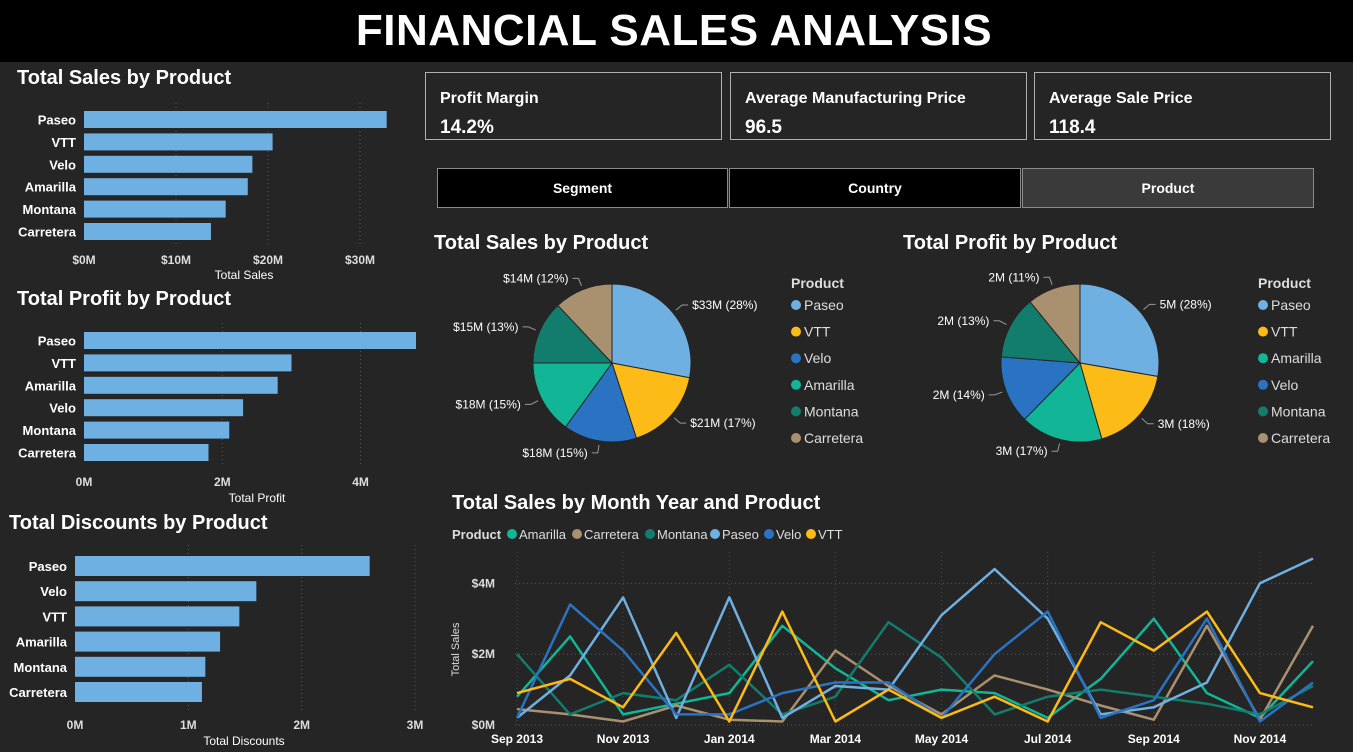  I want to click on pie-data-label: $14M (12%), so click(535, 278).